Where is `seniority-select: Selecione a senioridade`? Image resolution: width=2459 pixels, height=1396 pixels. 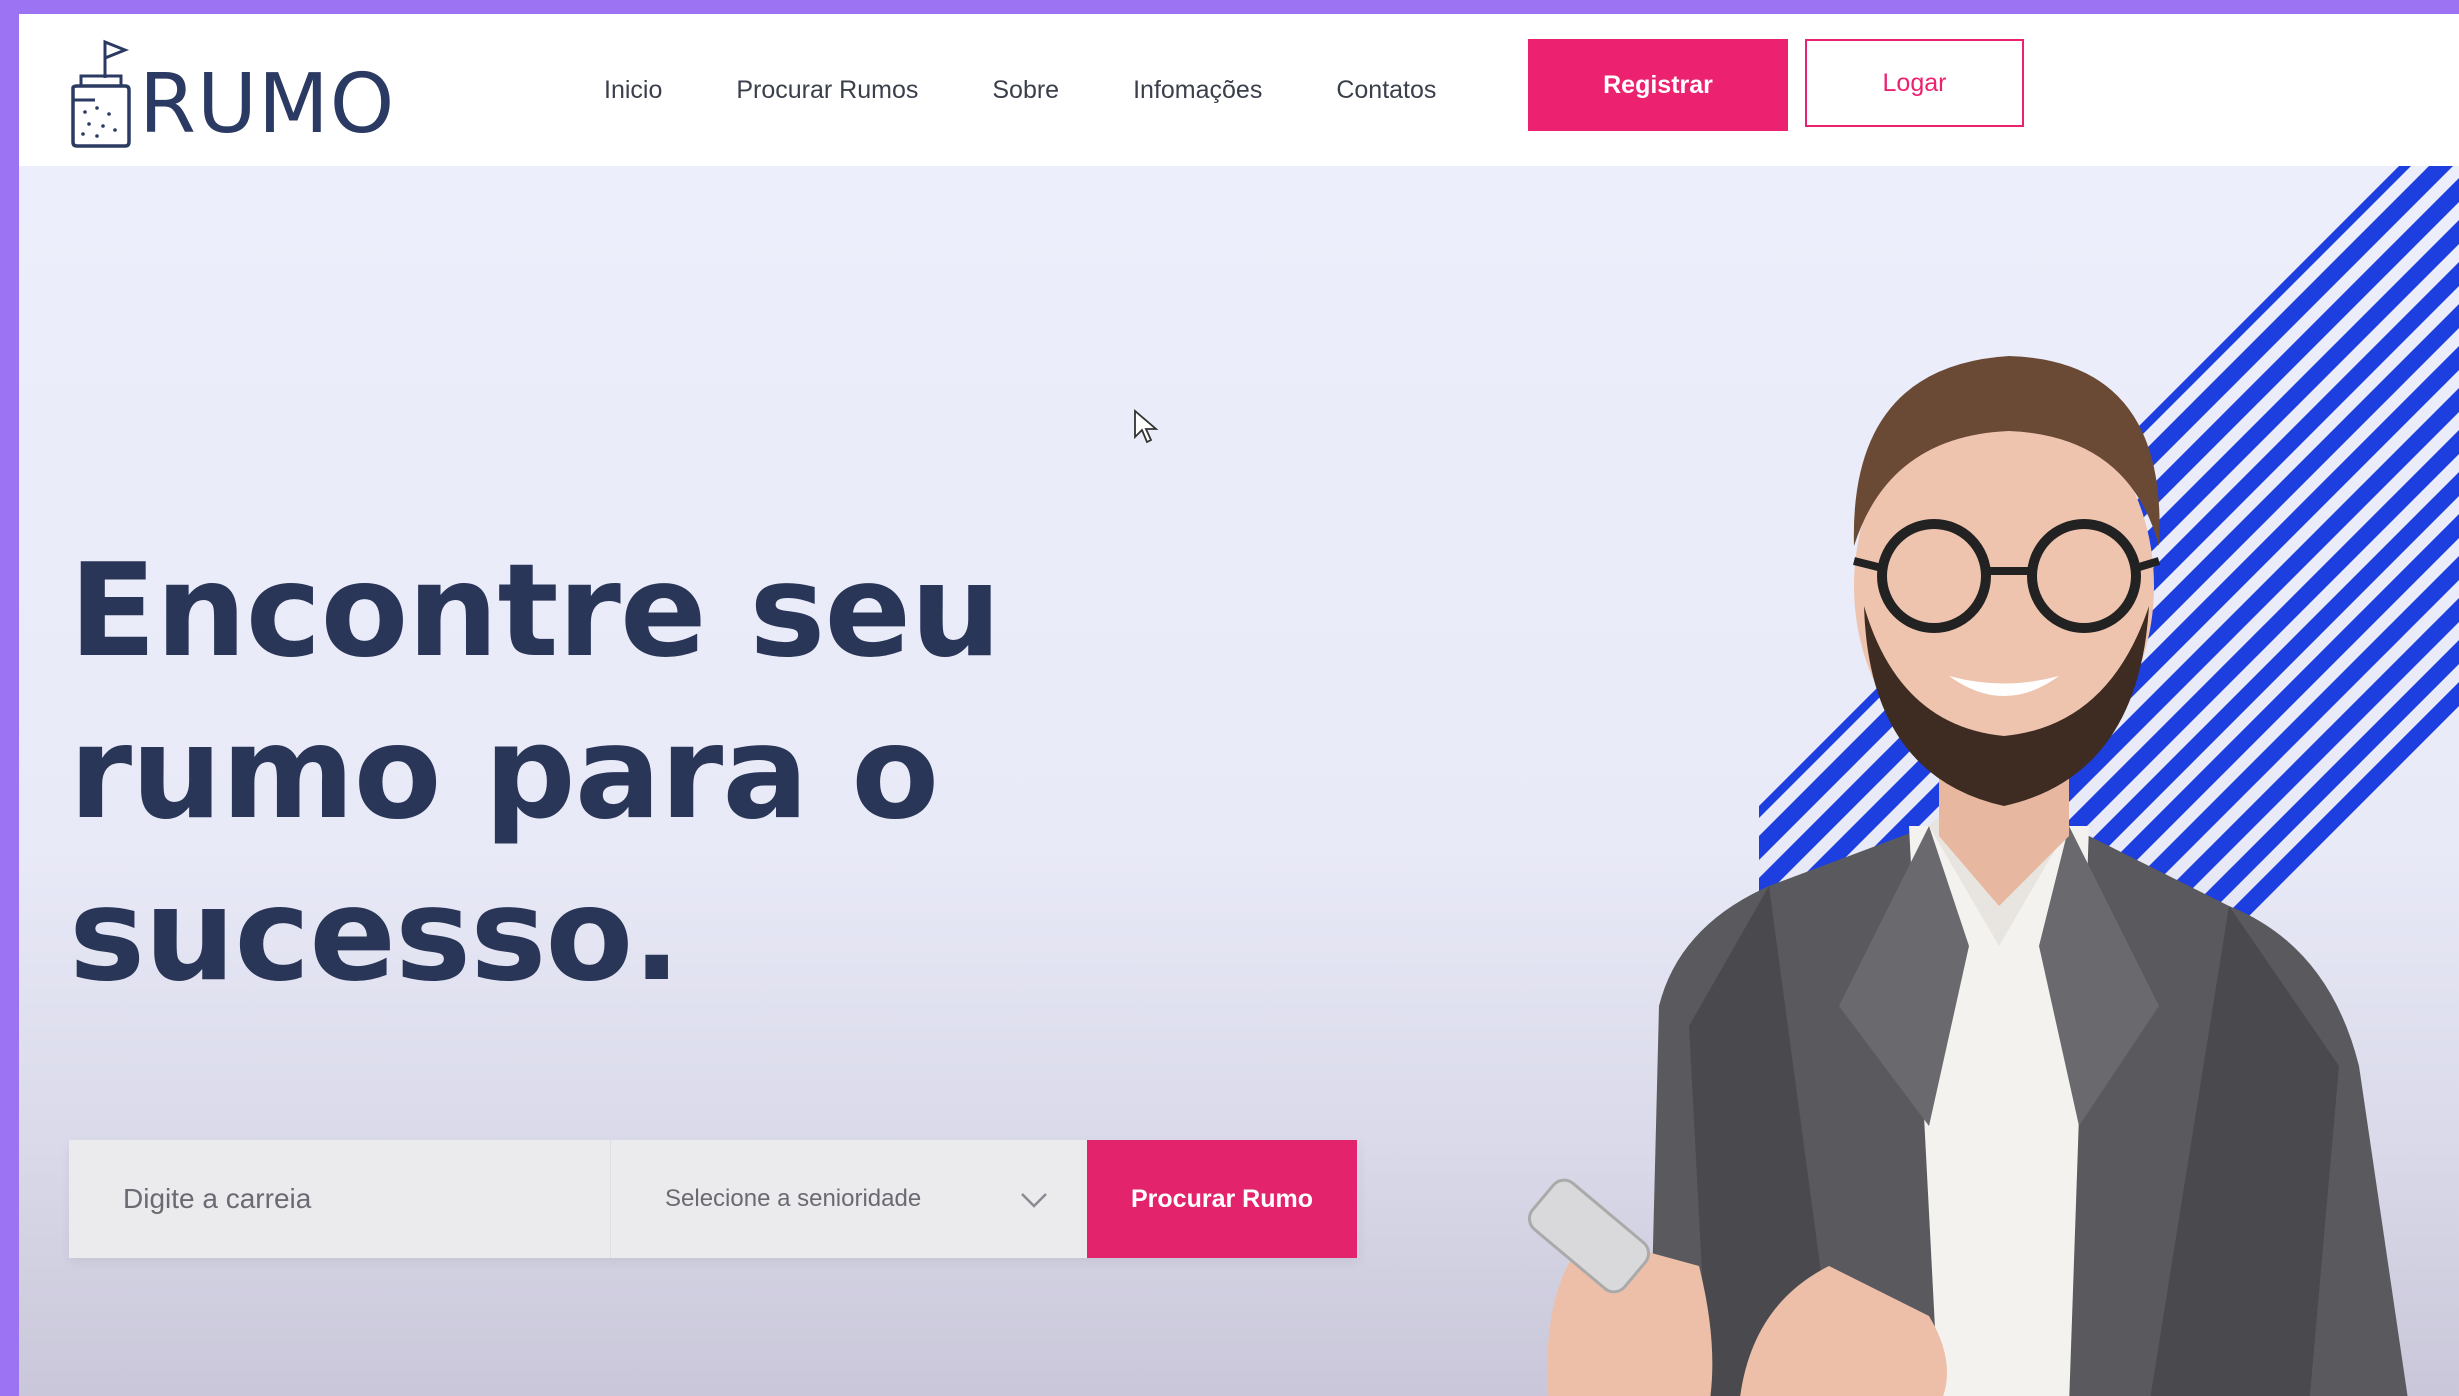
seniority-select: Selecione a senioridade is located at coordinates (849, 1199).